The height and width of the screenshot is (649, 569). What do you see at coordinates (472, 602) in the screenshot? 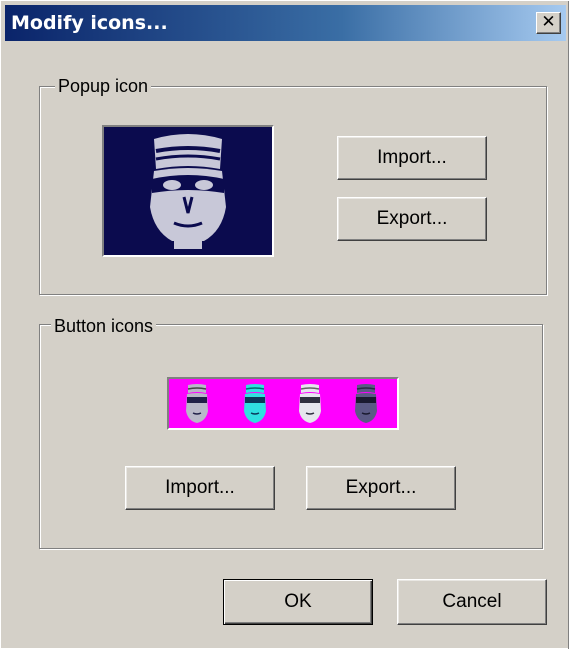
I see `cancel-button: Cancel` at bounding box center [472, 602].